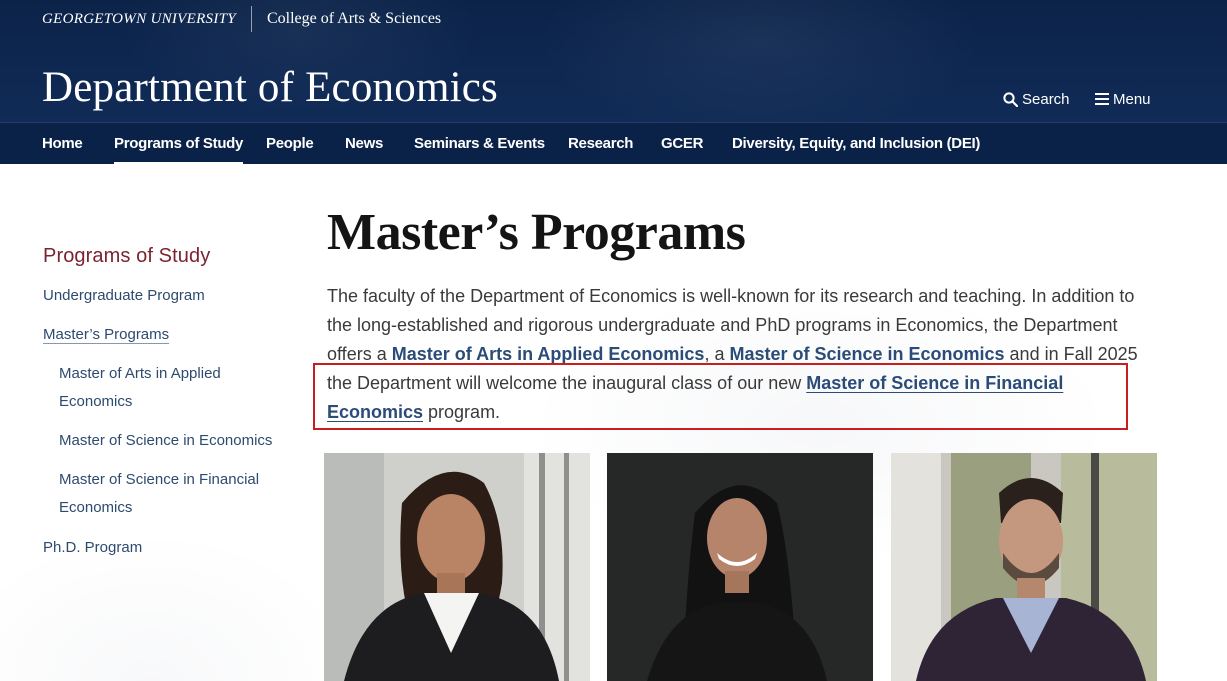 The height and width of the screenshot is (681, 1227). What do you see at coordinates (600, 143) in the screenshot?
I see `nav-research: Research` at bounding box center [600, 143].